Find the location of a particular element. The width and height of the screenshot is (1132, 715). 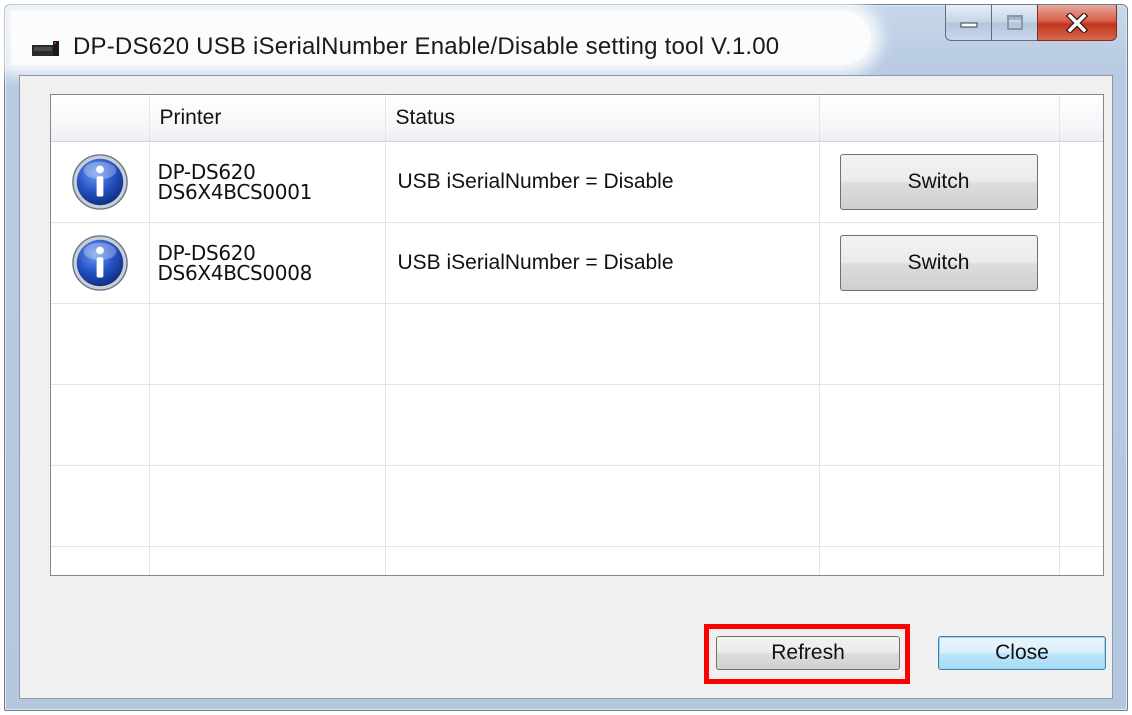

close-window-button is located at coordinates (1077, 23).